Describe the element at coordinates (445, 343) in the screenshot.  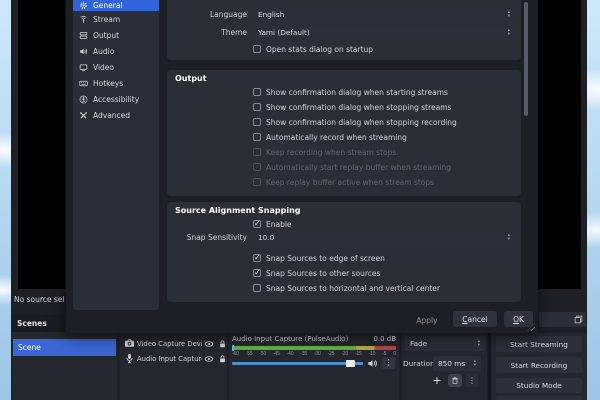
I see `transition-select: Fade` at that location.